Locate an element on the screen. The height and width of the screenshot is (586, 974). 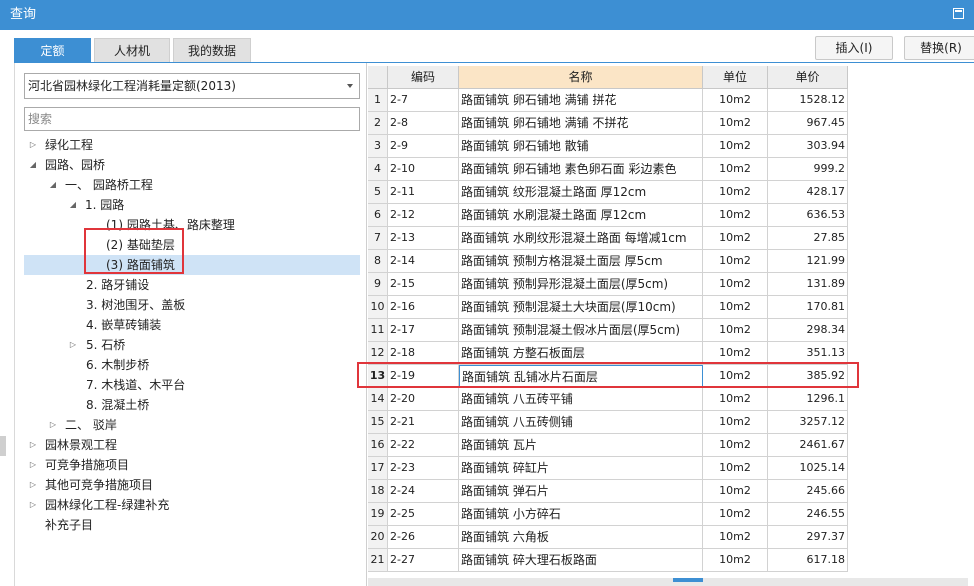
row-index: 11 is located at coordinates (378, 330).